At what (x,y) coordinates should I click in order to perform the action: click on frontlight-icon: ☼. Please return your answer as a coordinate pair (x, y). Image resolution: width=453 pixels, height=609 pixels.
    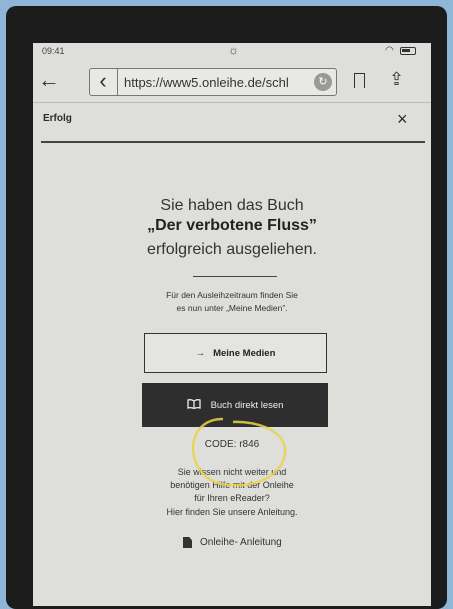
    Looking at the image, I should click on (233, 50).